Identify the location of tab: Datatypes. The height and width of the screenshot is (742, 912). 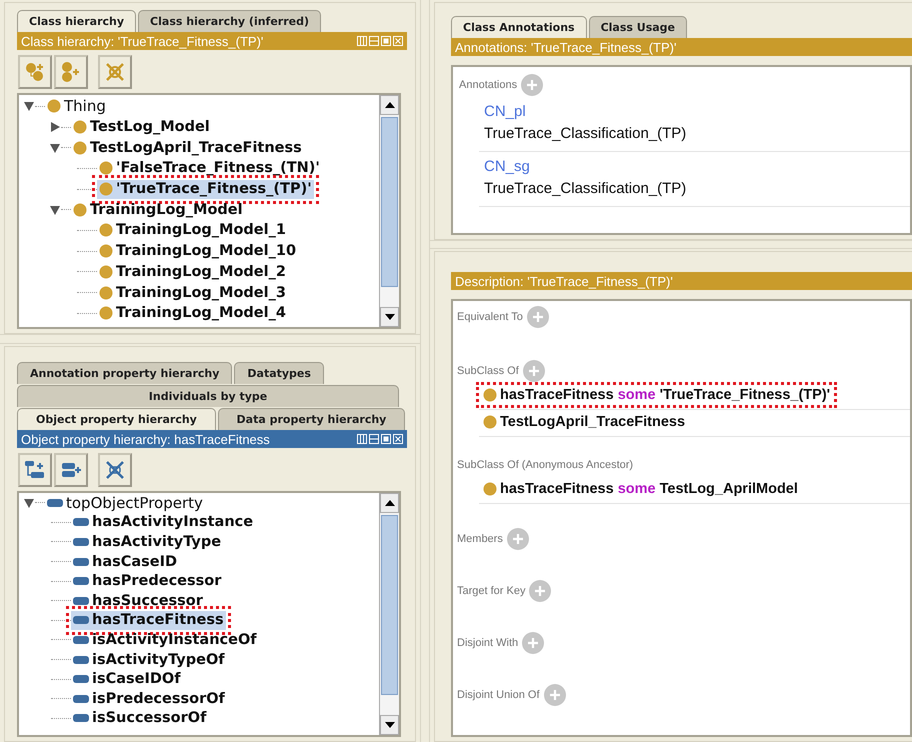
(279, 373).